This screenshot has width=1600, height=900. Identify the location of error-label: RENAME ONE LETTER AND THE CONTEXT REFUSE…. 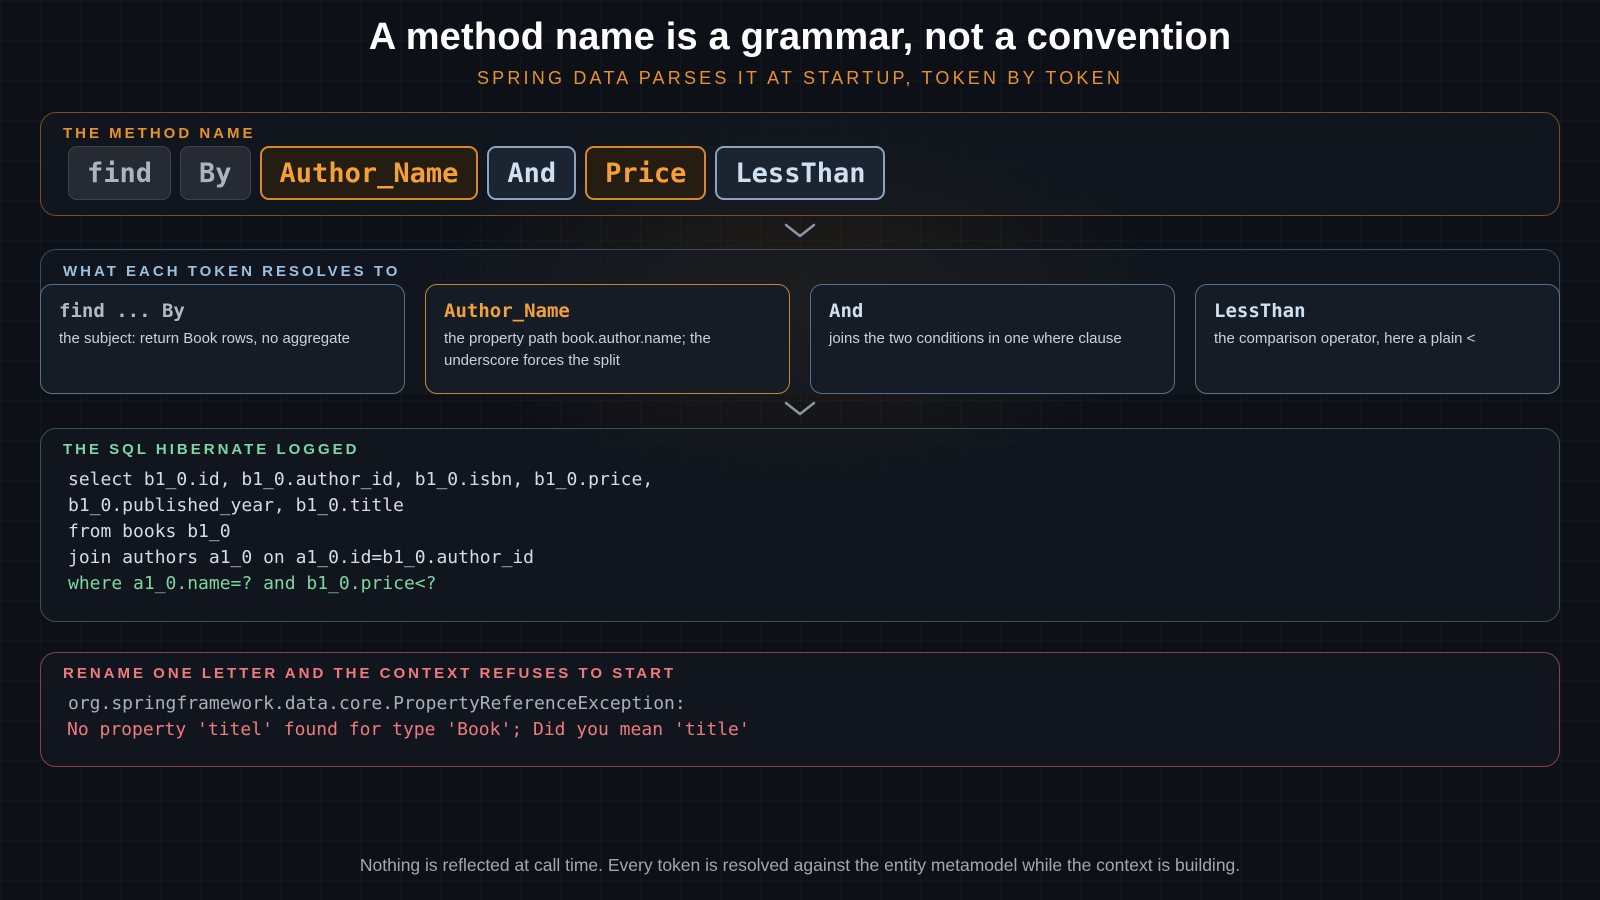
(370, 673).